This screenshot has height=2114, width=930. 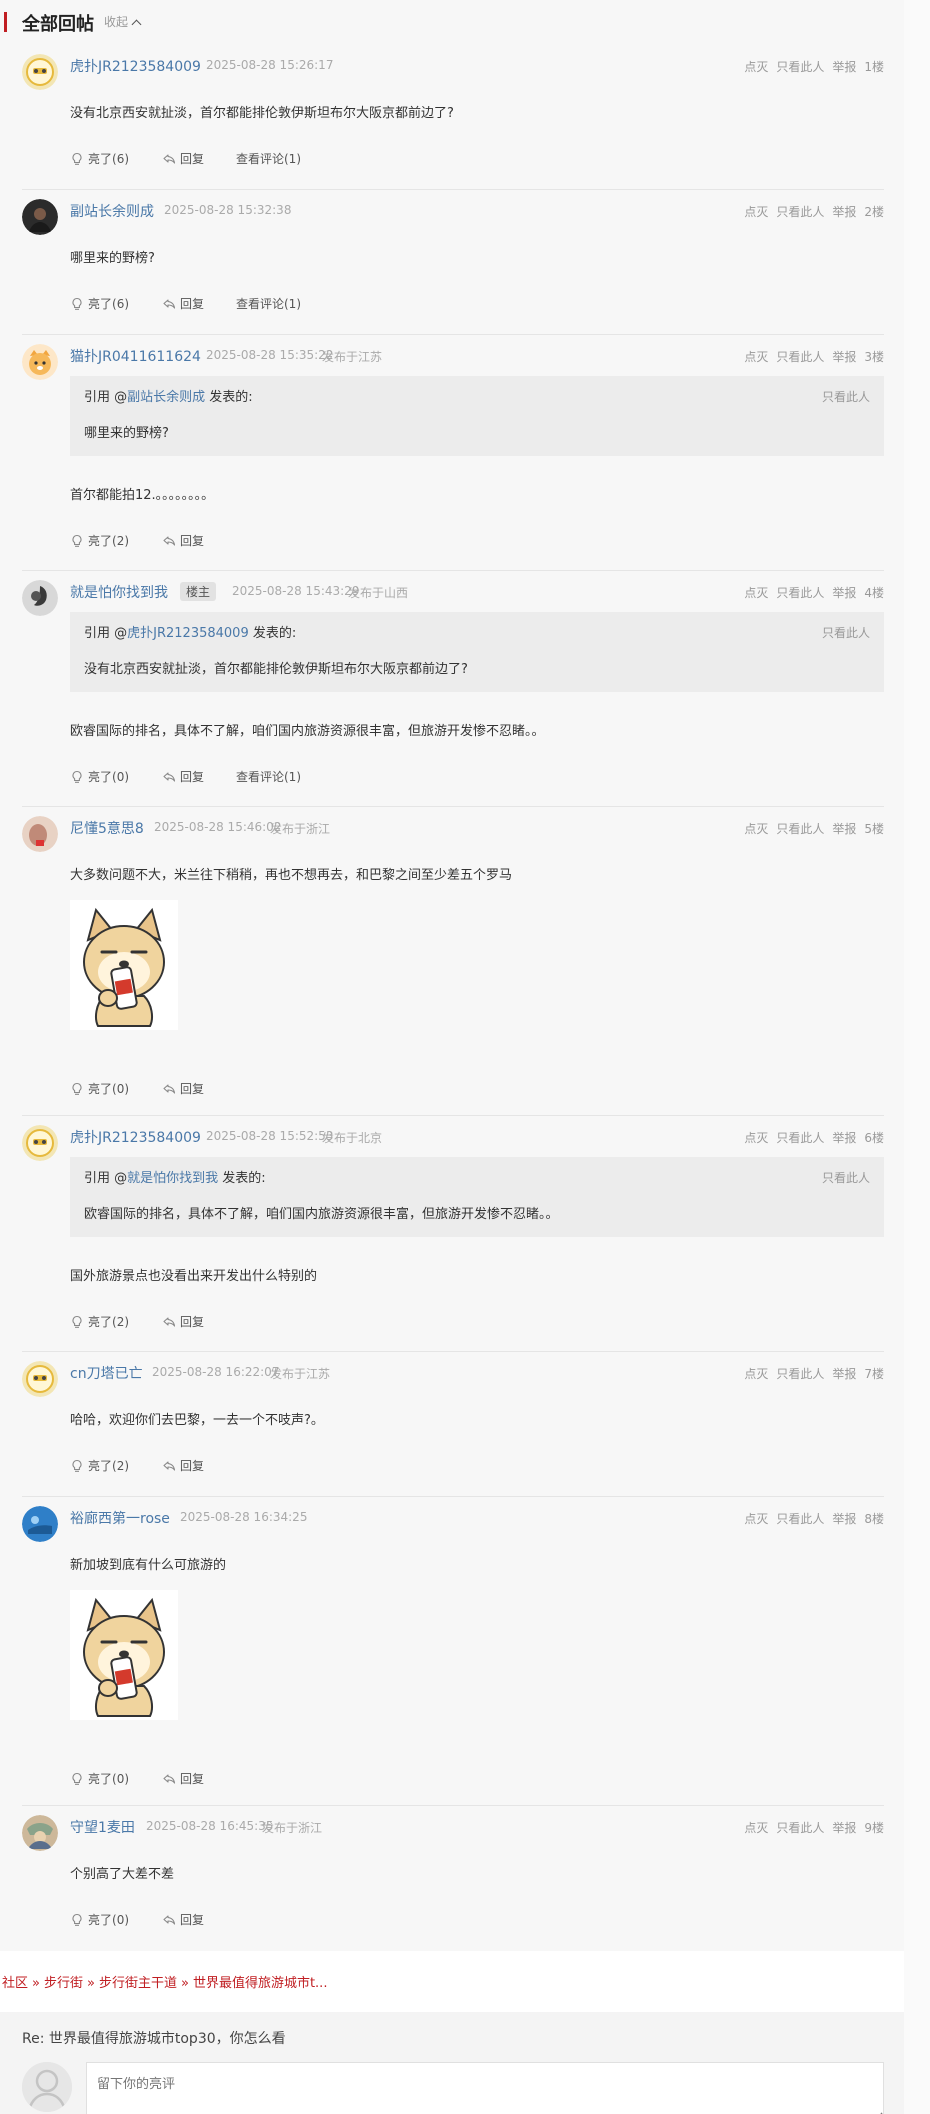 I want to click on user-avatar, so click(x=47, y=2087).